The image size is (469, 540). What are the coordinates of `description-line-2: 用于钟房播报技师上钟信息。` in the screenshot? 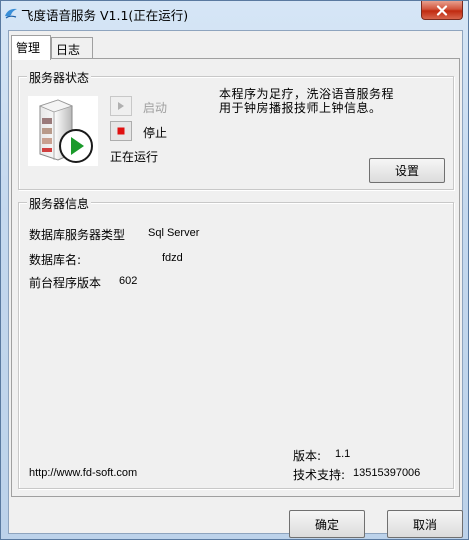 It's located at (300, 108).